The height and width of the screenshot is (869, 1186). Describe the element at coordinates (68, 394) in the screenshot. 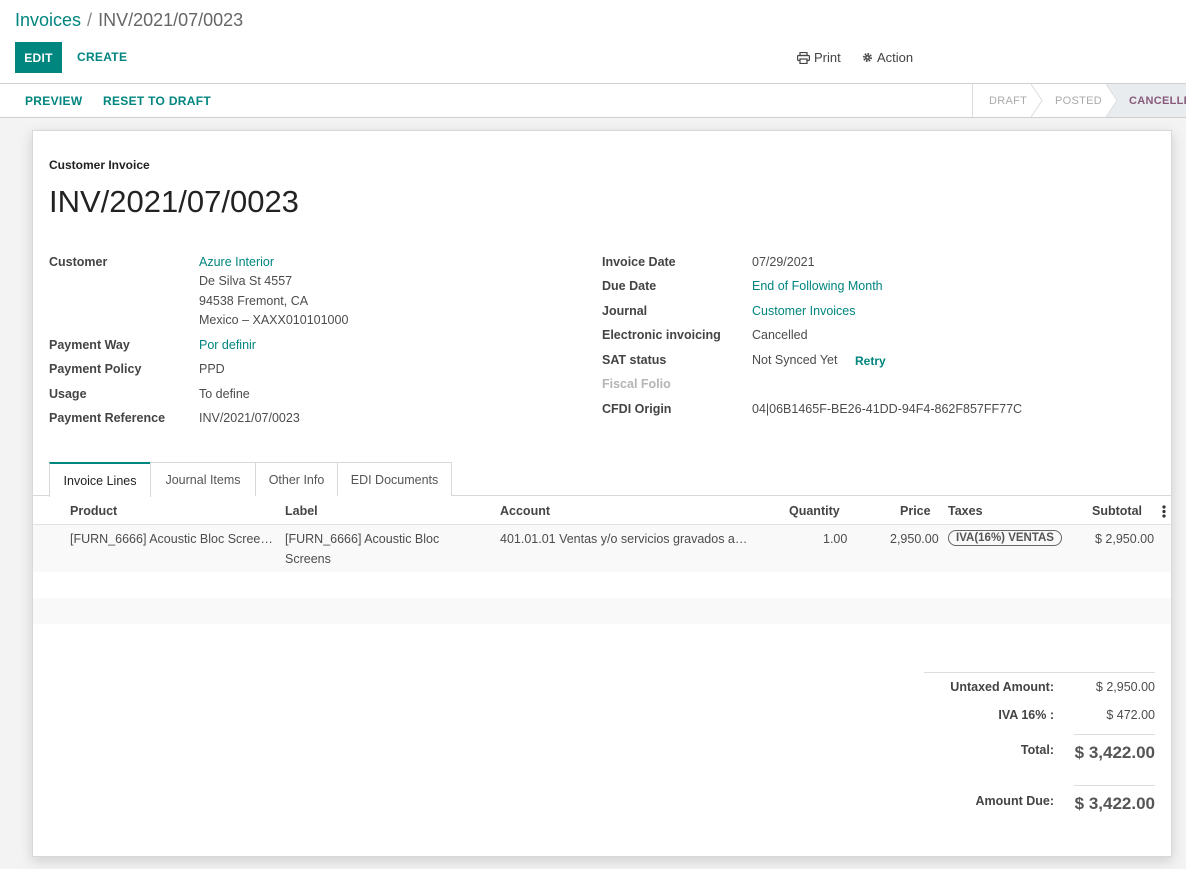

I see `usage-label: Usage` at that location.